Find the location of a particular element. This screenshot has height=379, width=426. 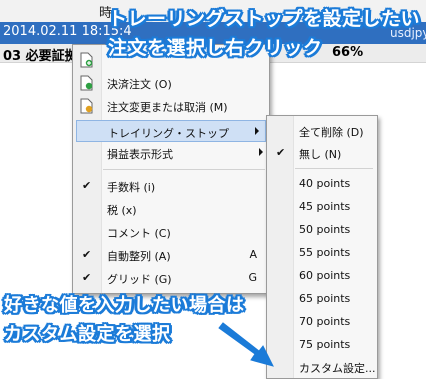

submenu-item-40-points: 40 points is located at coordinates (322, 184).